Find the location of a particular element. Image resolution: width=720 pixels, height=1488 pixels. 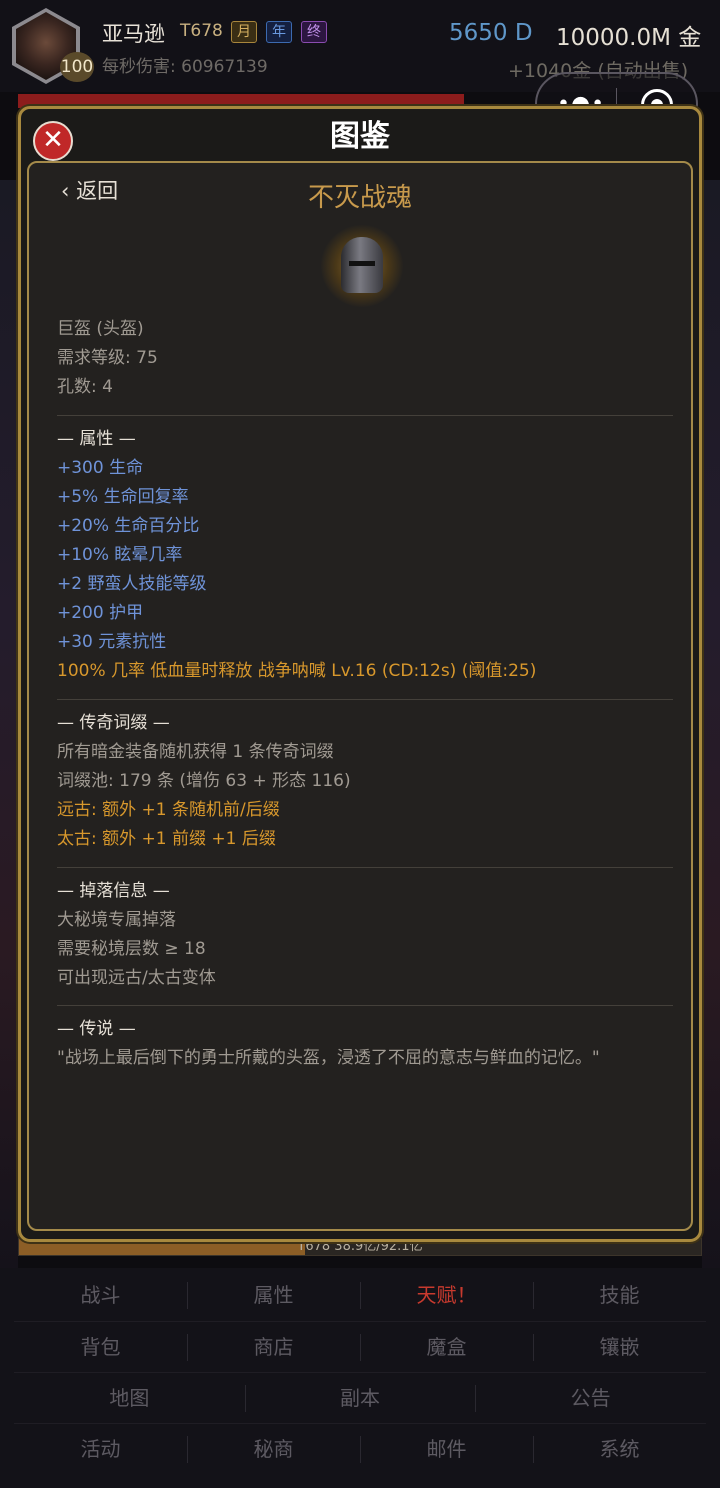

nav-events: 活动 is located at coordinates (100, 1449).